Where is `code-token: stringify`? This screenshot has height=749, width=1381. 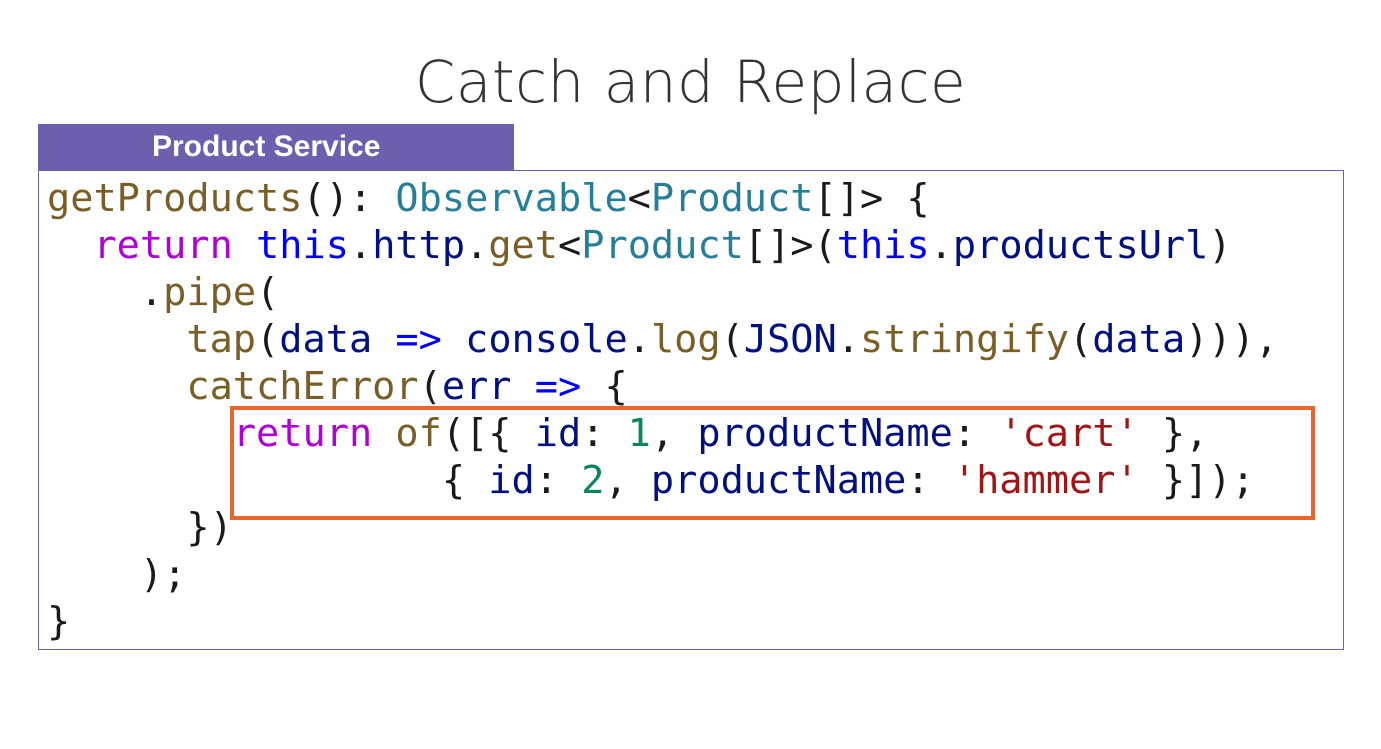 code-token: stringify is located at coordinates (965, 339).